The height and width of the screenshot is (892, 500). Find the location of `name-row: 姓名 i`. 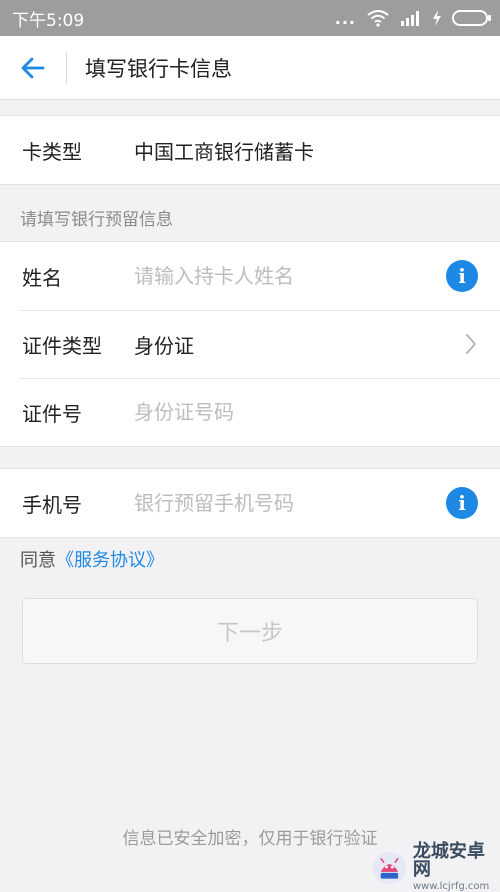

name-row: 姓名 i is located at coordinates (250, 276).